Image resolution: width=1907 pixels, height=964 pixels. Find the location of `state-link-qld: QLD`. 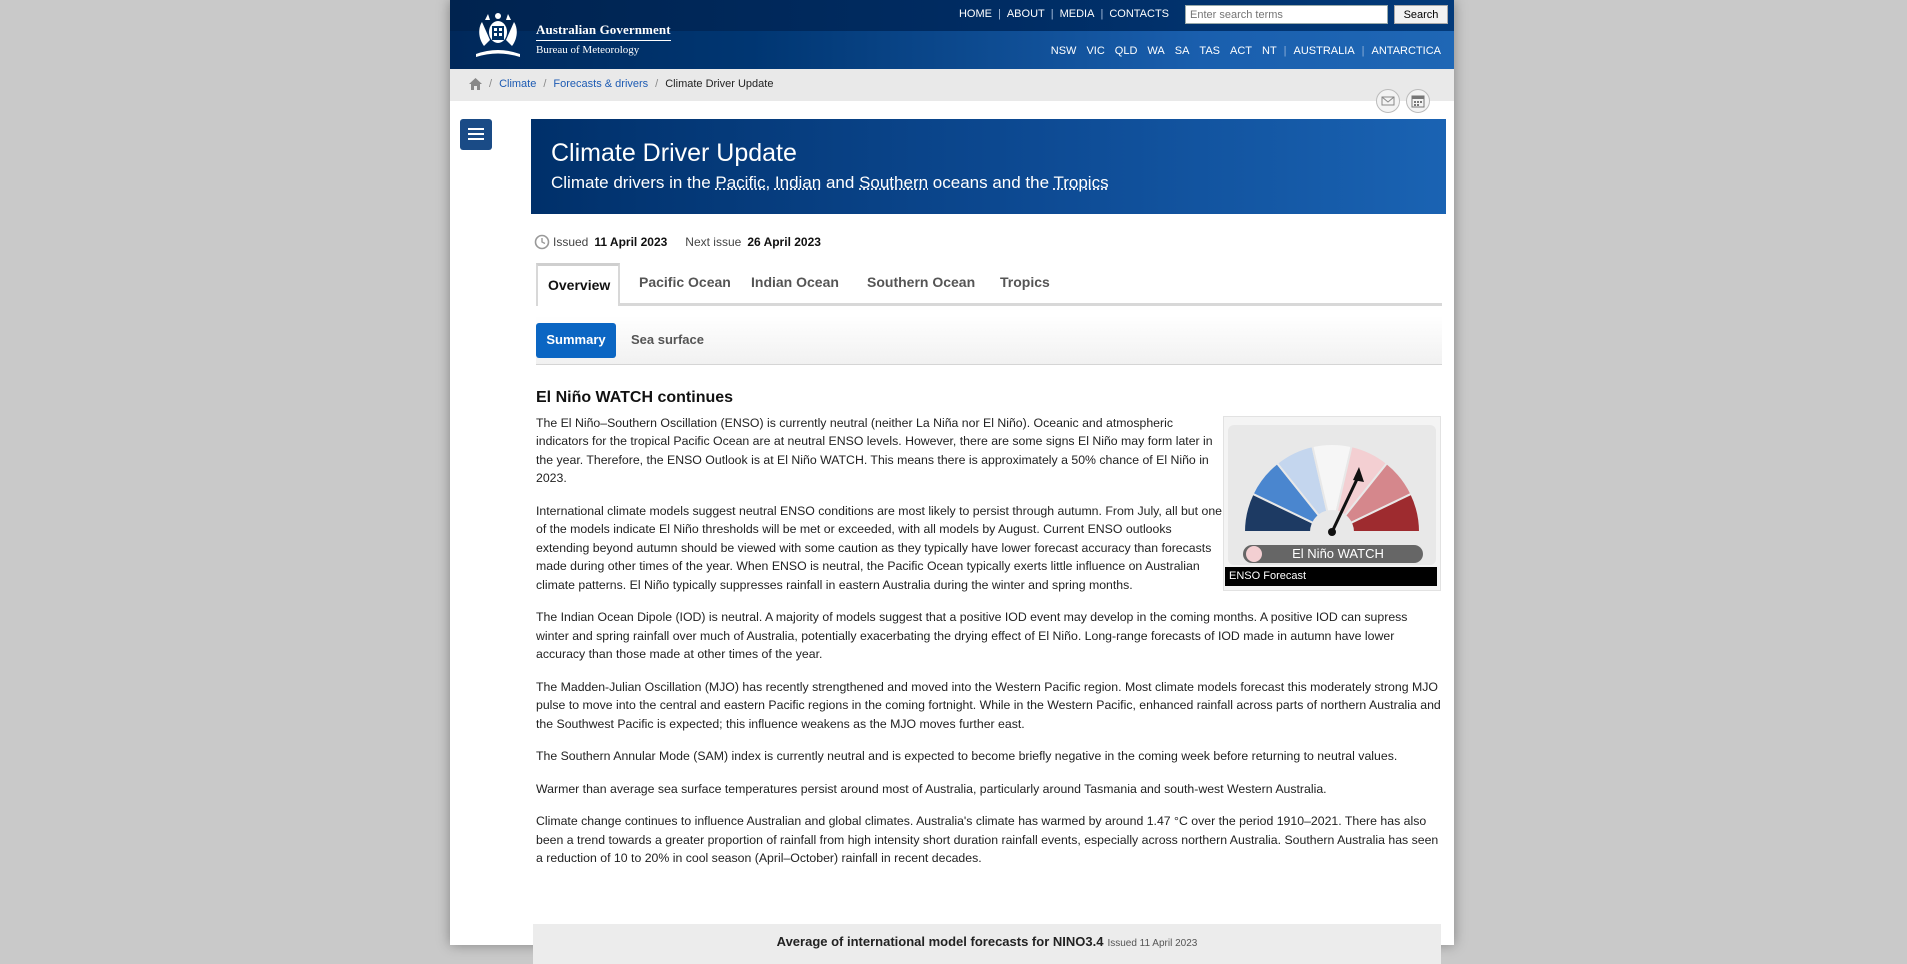

state-link-qld: QLD is located at coordinates (1126, 51).